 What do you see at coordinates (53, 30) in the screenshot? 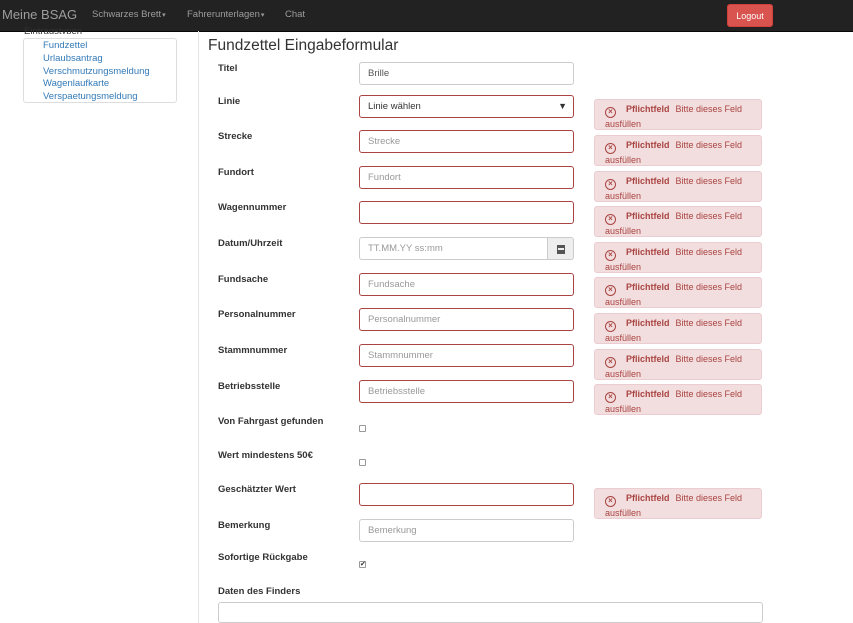
I see `sidebar-heading: Eintragstypen` at bounding box center [53, 30].